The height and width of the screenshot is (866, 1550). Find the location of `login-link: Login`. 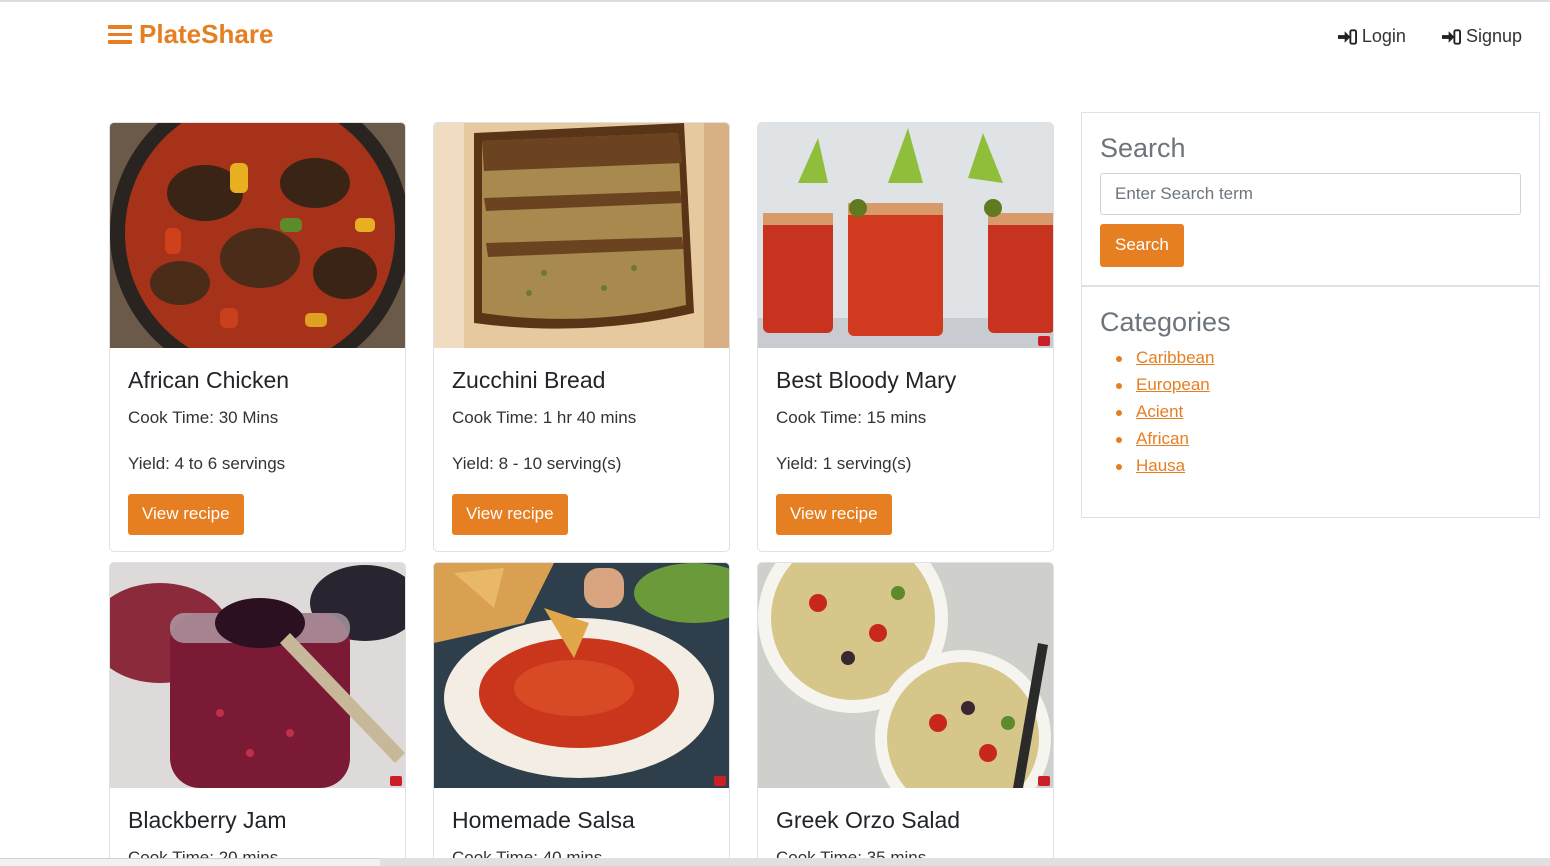

login-link: Login is located at coordinates (1371, 36).